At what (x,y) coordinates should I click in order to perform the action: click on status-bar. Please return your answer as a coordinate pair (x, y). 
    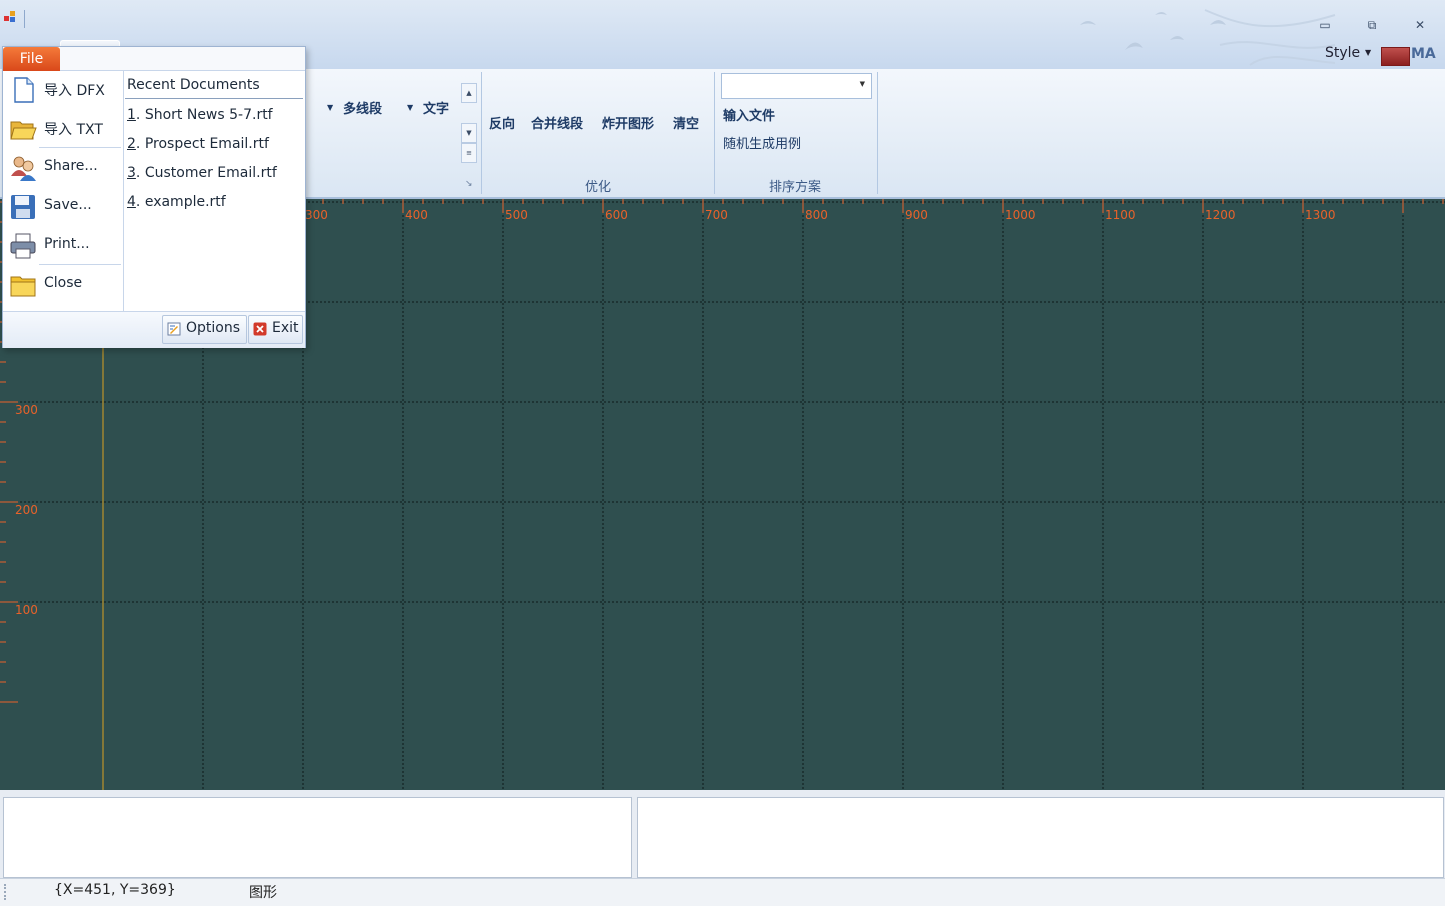
    Looking at the image, I should click on (722, 892).